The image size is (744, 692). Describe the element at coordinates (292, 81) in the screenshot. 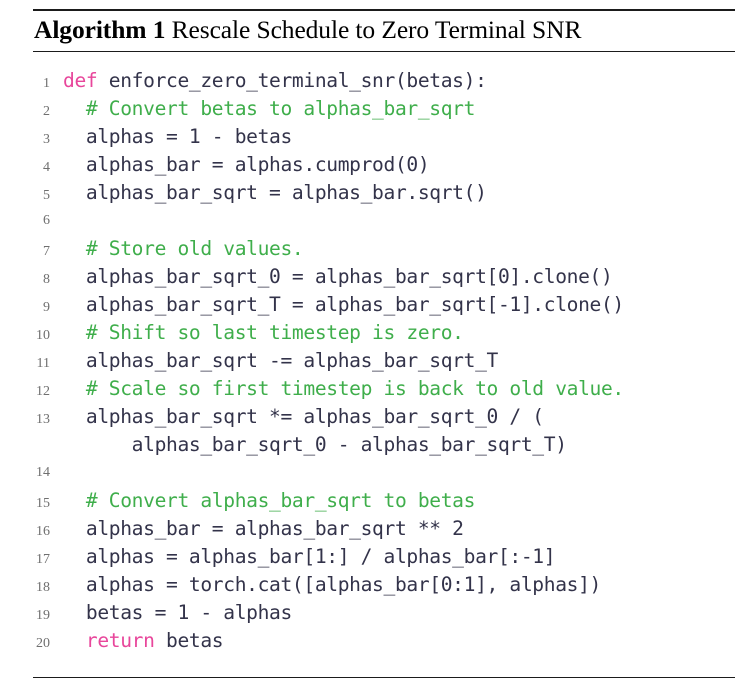

I see `code-plain: enforce_zero_terminal_snr(betas):` at that location.